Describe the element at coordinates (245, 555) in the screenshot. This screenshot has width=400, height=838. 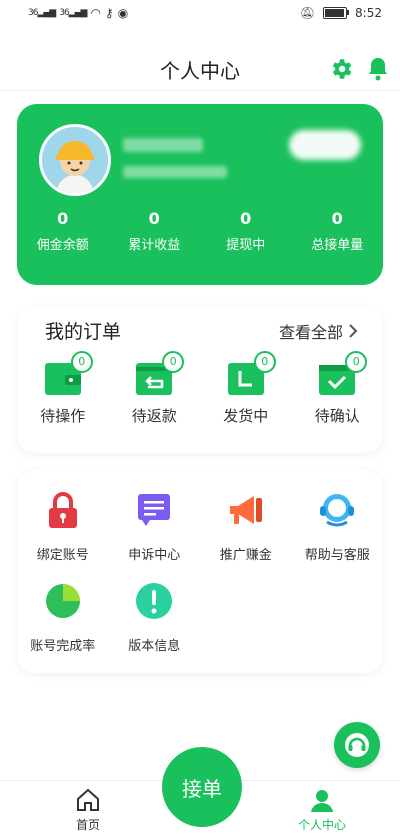
I see `tool-label: 推广赚金` at that location.